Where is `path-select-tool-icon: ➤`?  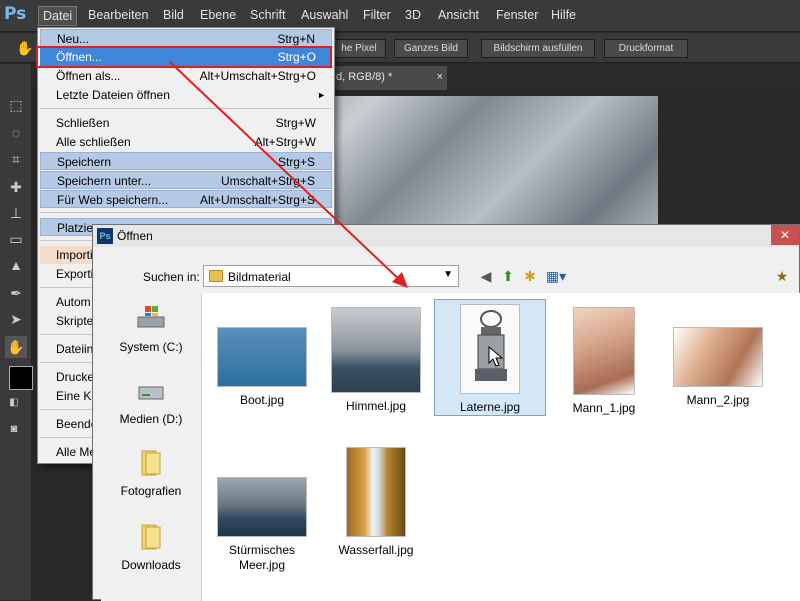 path-select-tool-icon: ➤ is located at coordinates (16, 319).